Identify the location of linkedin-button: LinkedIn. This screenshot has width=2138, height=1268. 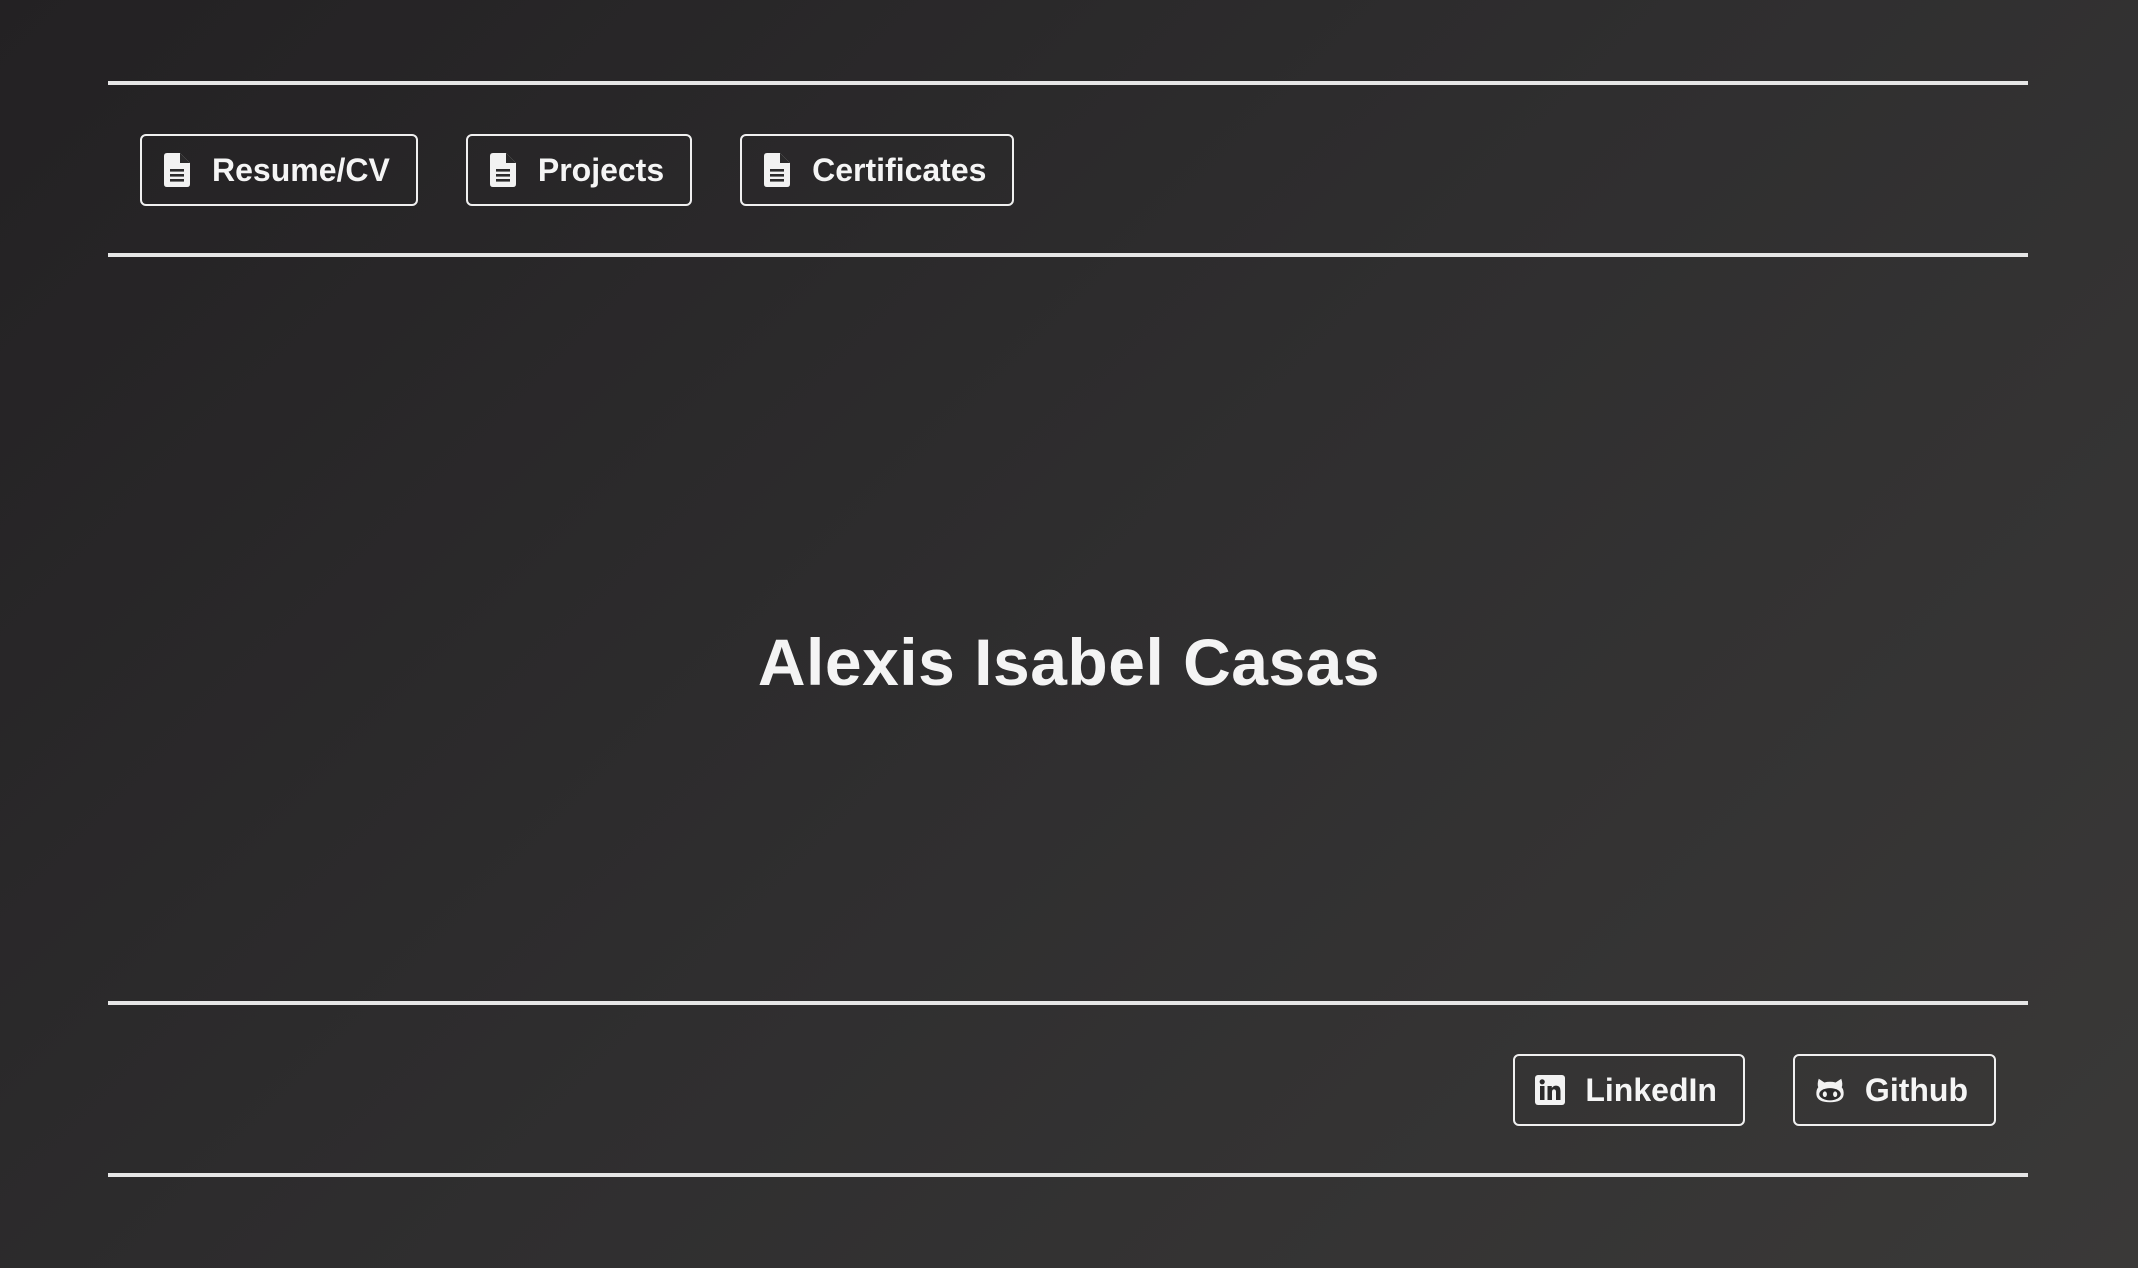
(1629, 1090).